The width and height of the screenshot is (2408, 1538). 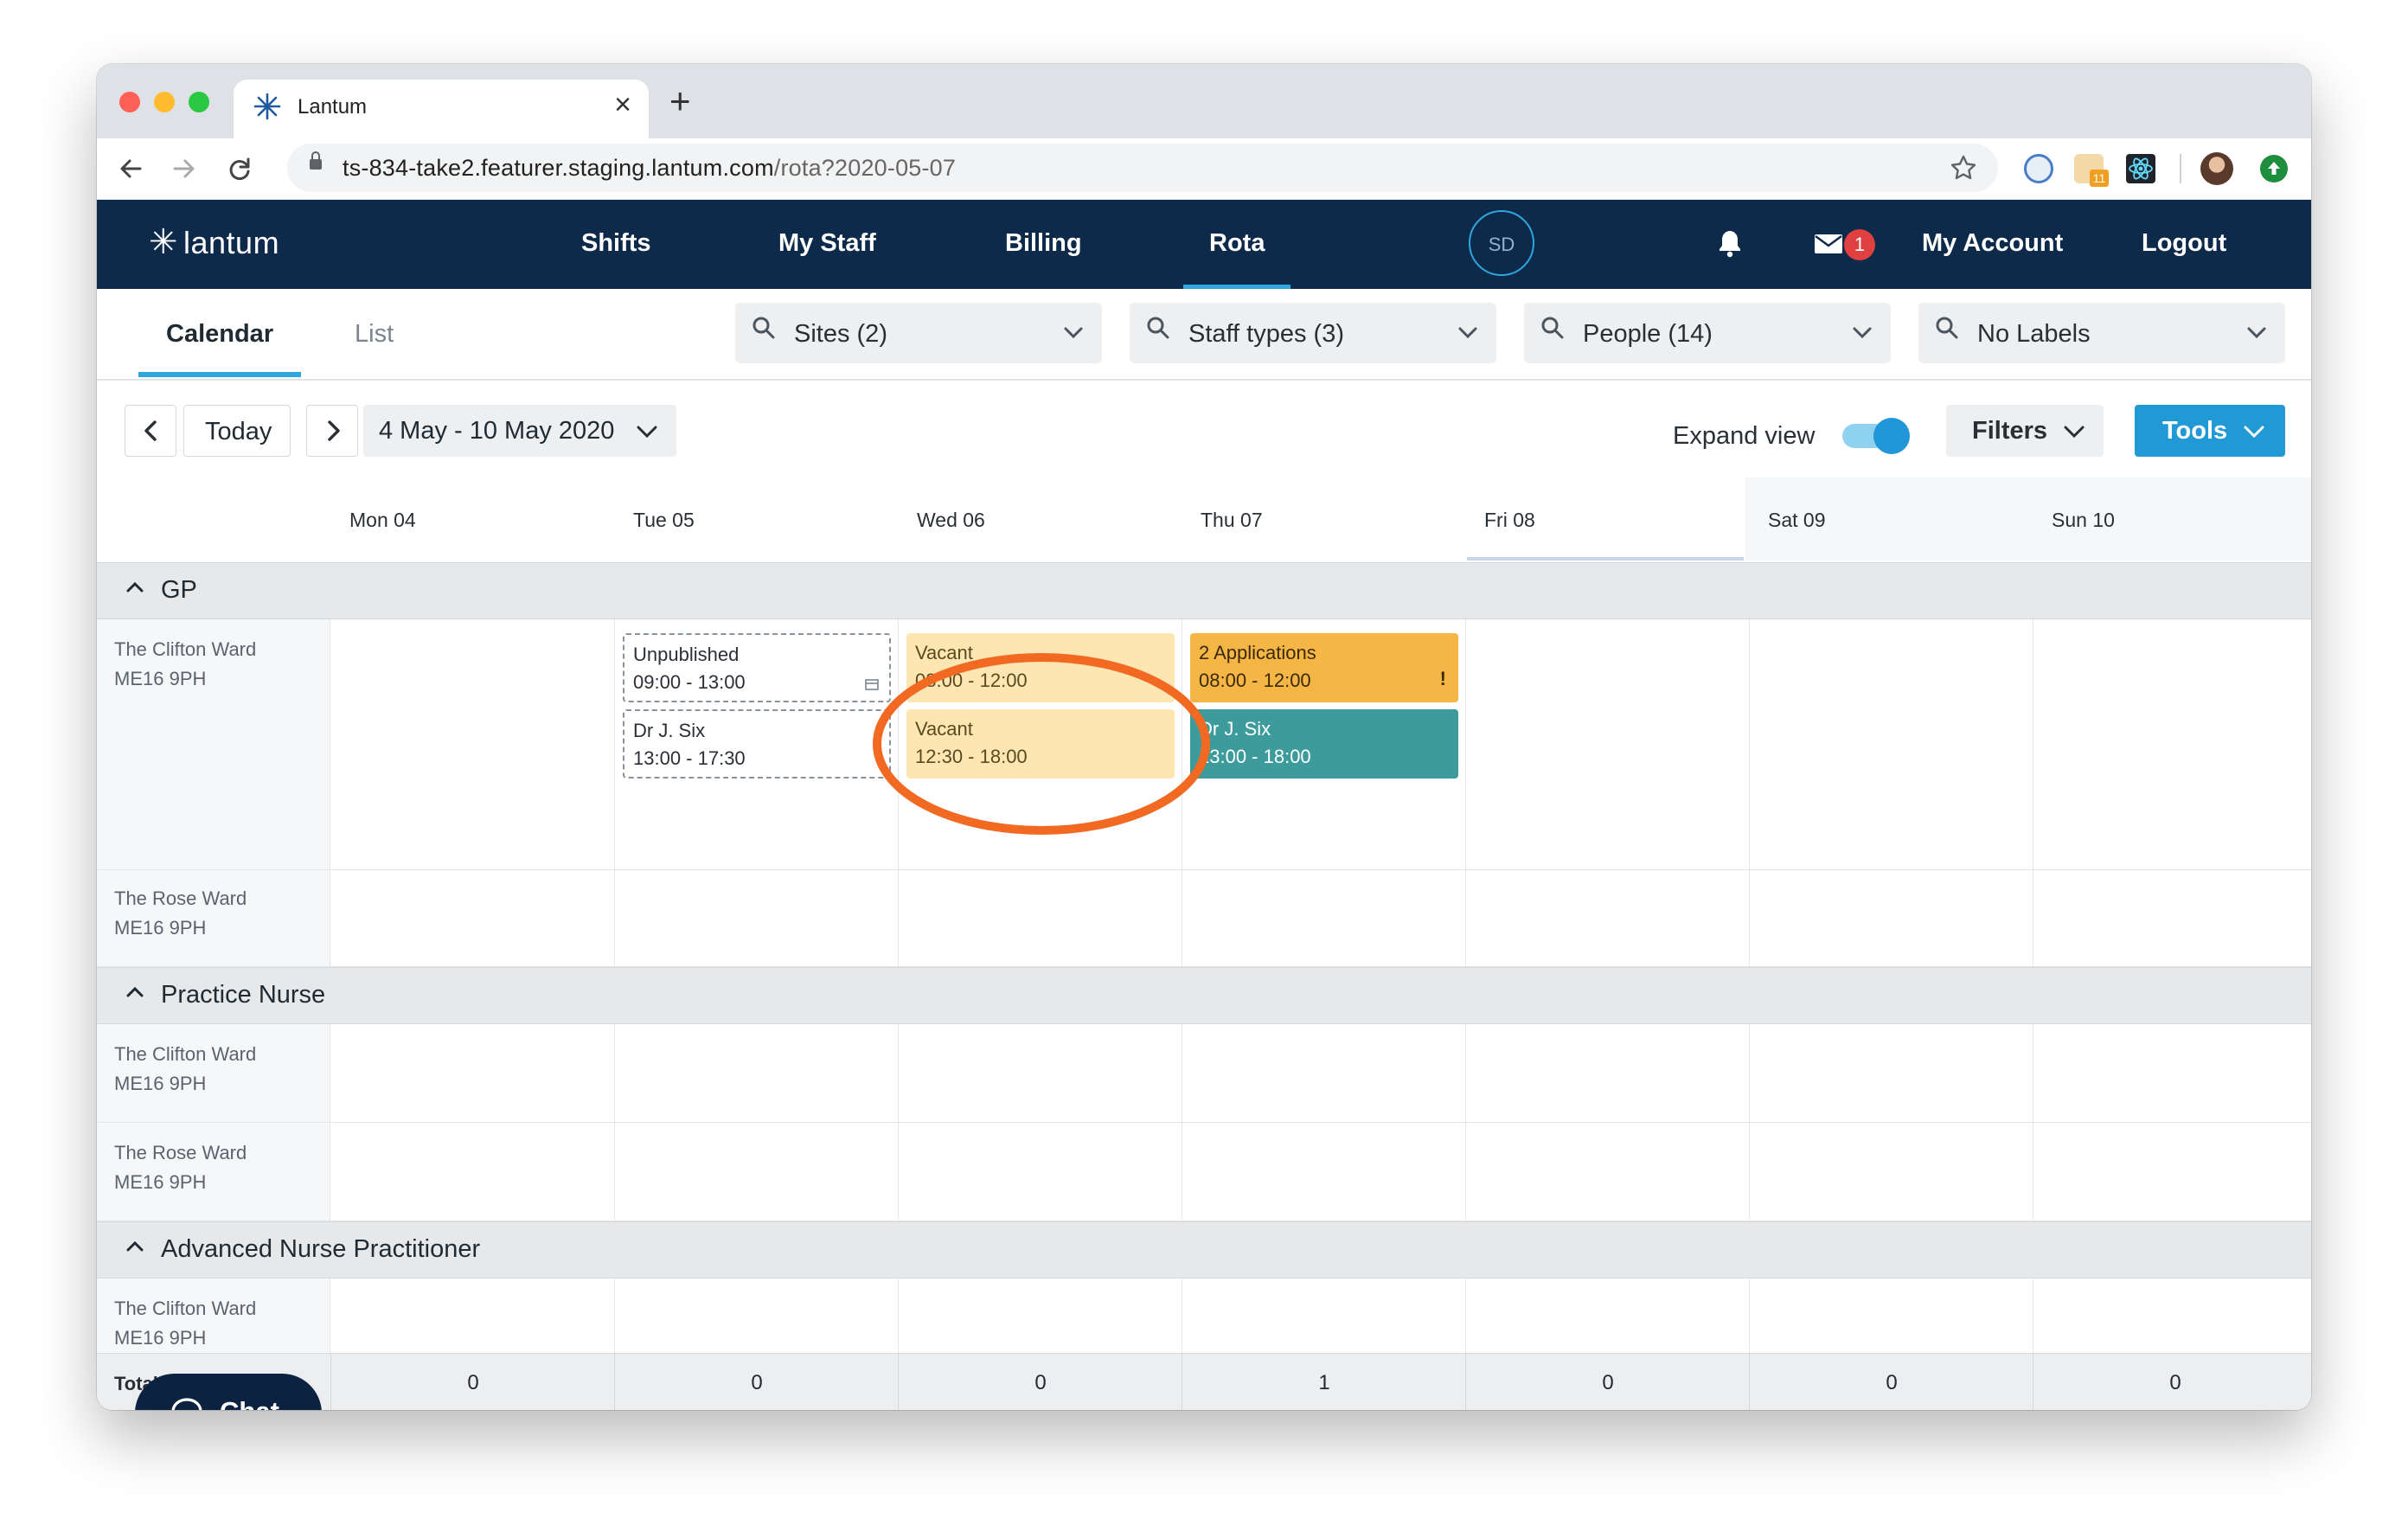 What do you see at coordinates (1324, 744) in the screenshot?
I see `shift-card-filled: Dr J. Six 13:00 - 18:00` at bounding box center [1324, 744].